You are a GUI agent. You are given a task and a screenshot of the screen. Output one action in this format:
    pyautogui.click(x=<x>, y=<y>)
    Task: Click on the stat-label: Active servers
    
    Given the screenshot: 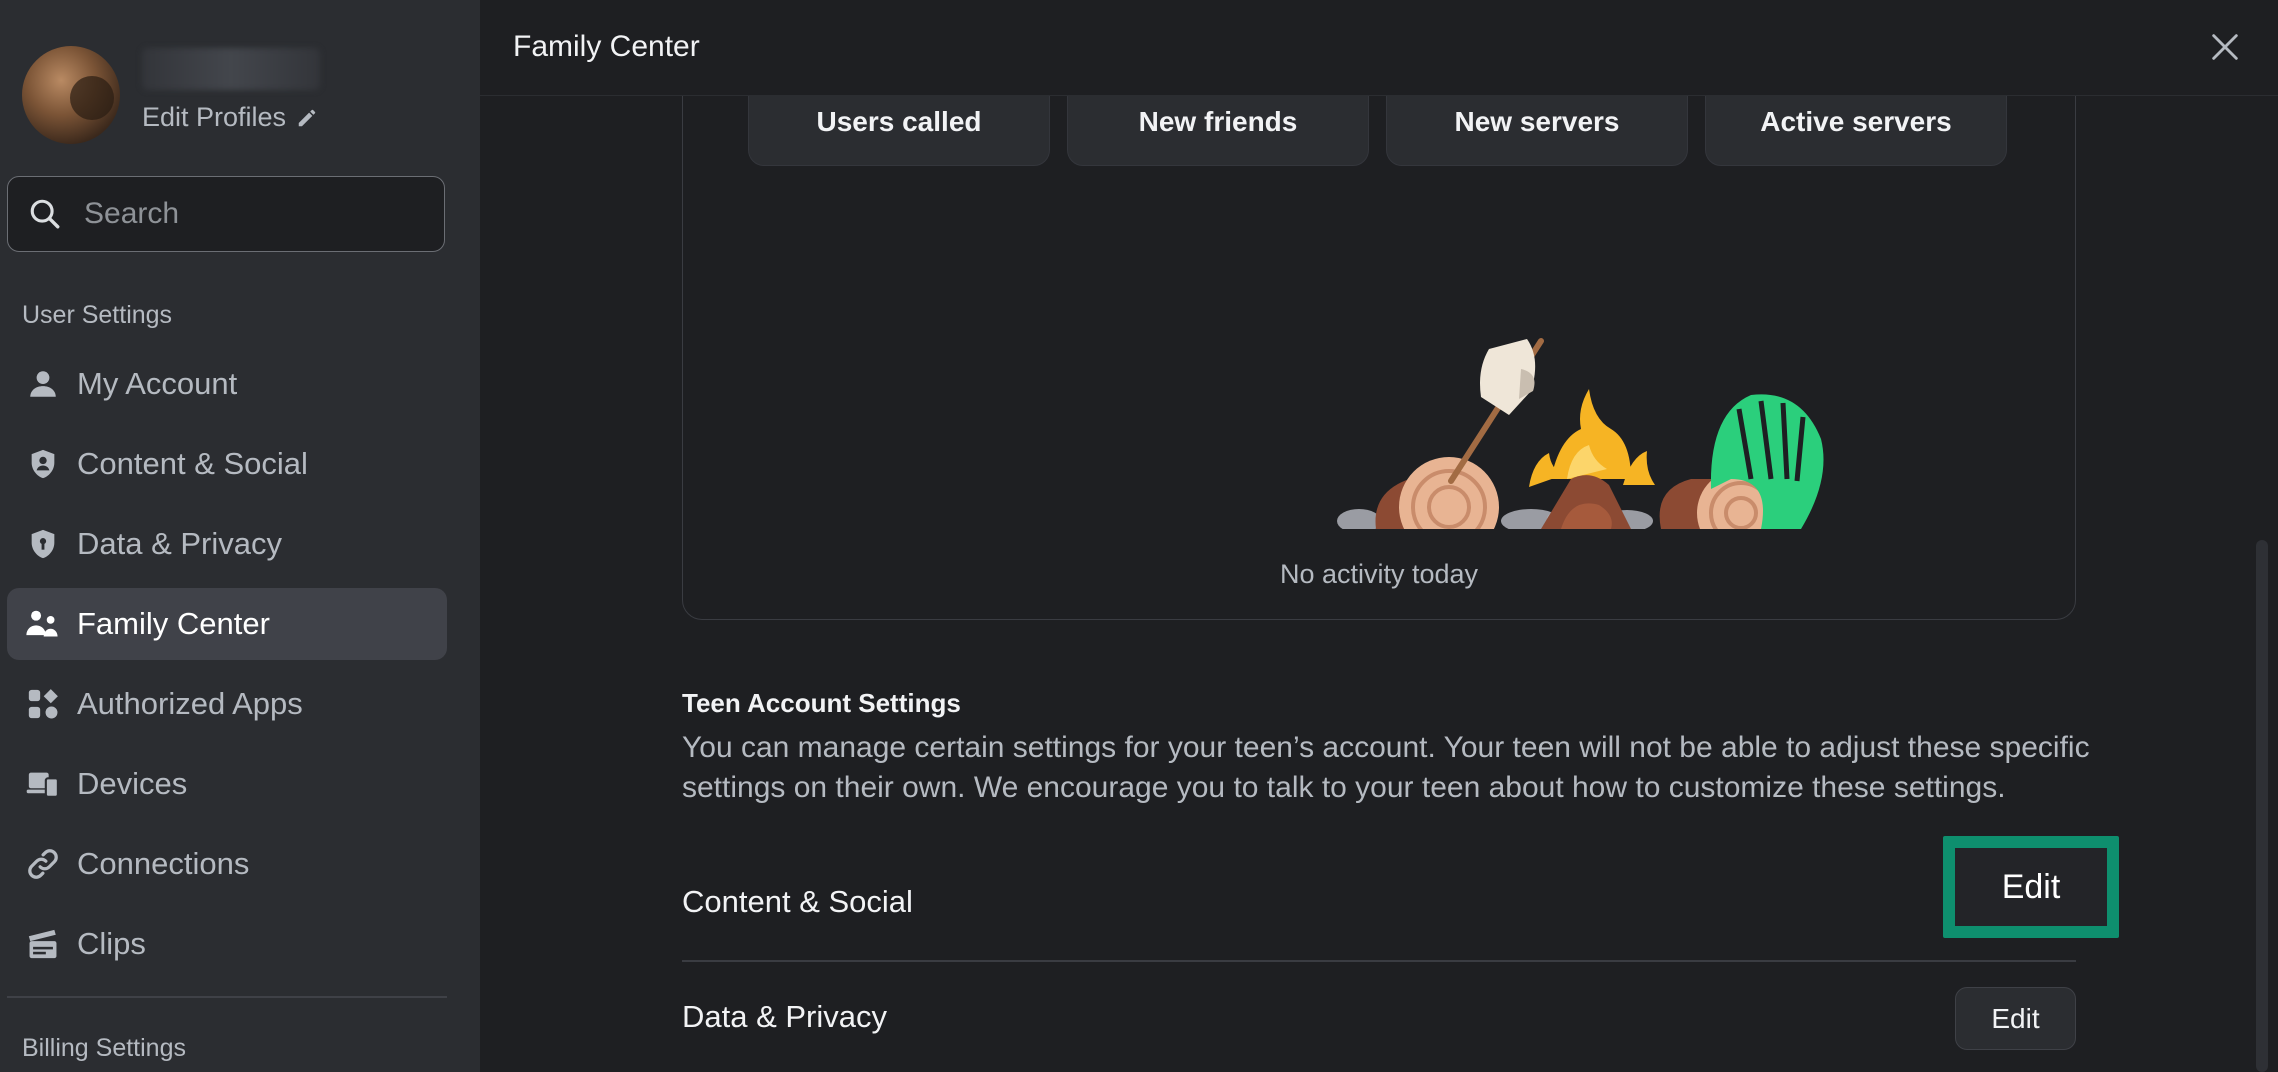 What is the action you would take?
    pyautogui.click(x=1856, y=121)
    